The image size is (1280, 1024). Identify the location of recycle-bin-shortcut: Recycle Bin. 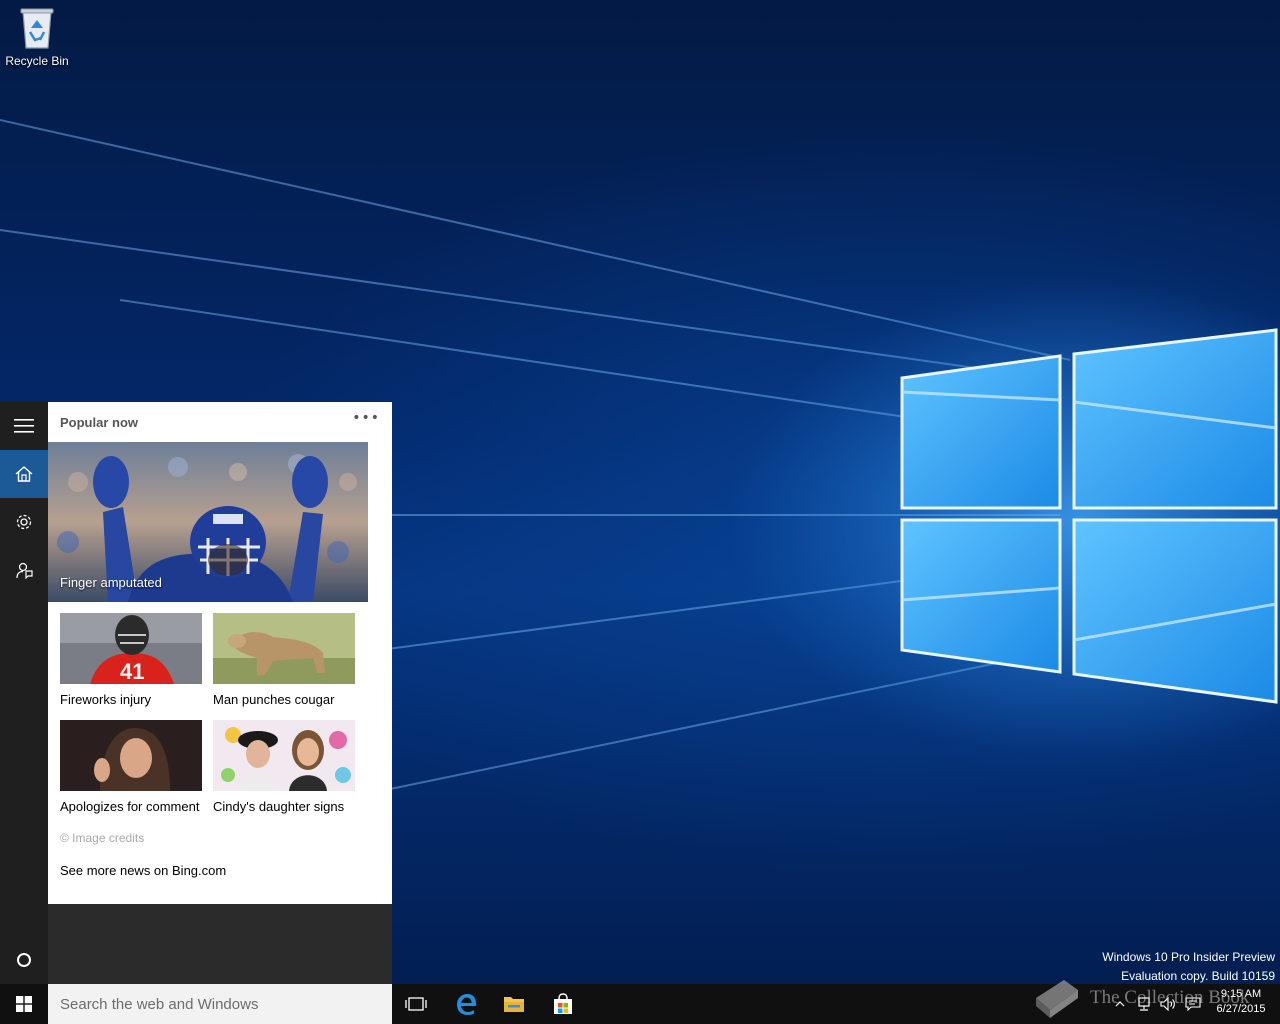
(37, 37).